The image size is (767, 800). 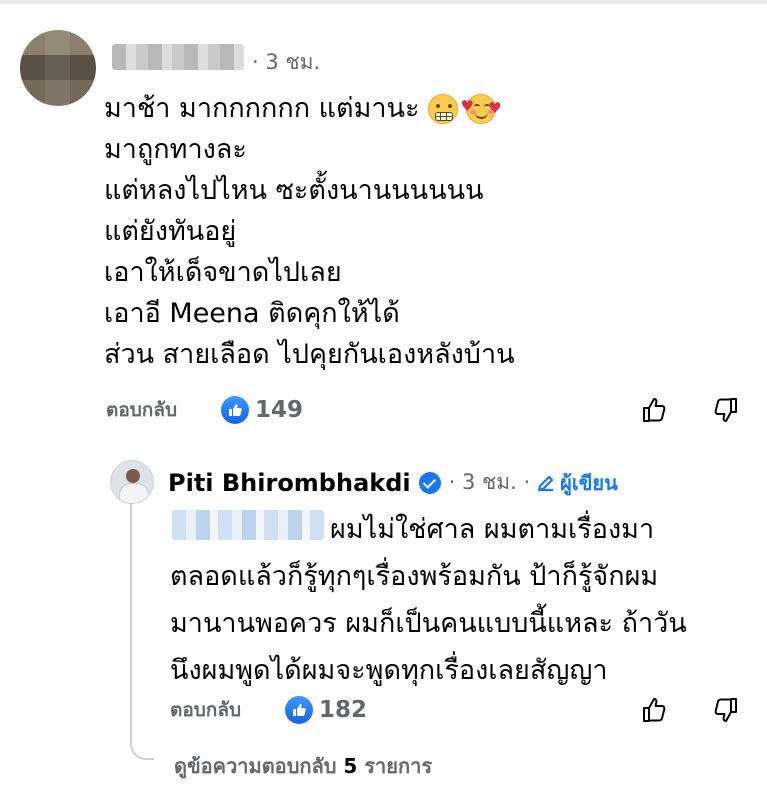 I want to click on pencil-icon, so click(x=546, y=483).